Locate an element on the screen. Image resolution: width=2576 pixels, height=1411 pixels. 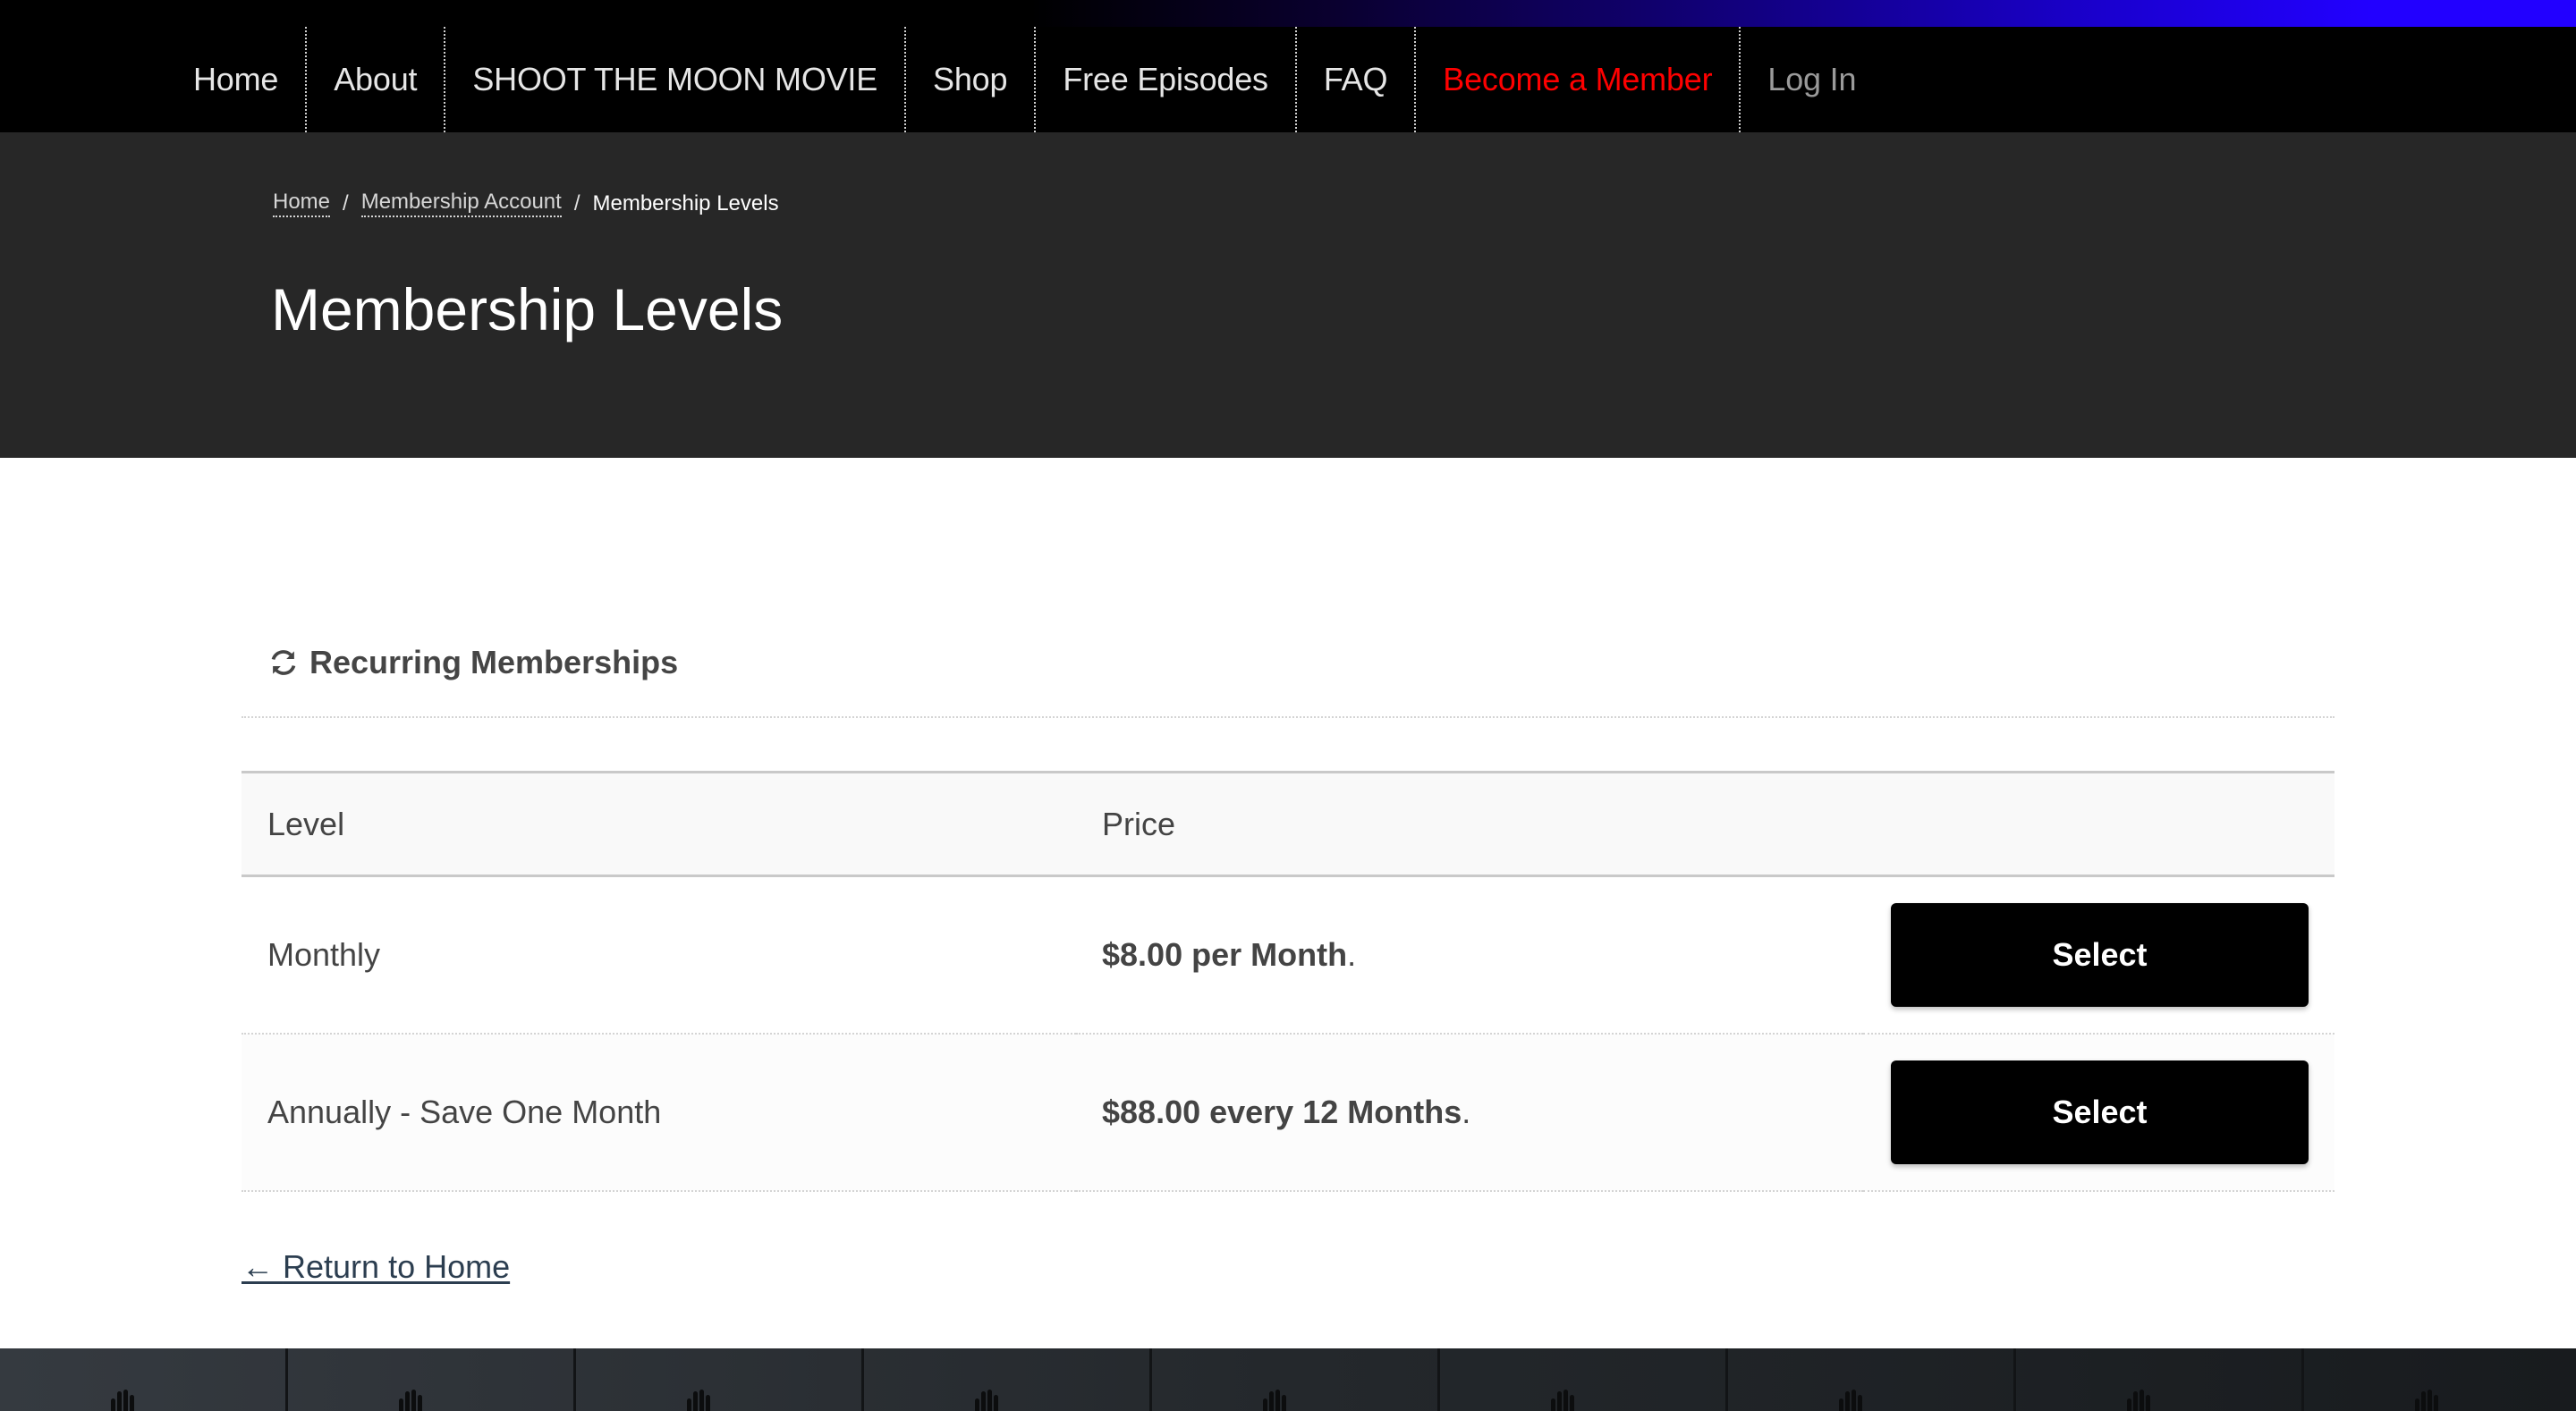
nav-item-movie: SHOOT THE MOON MOVIE is located at coordinates (676, 80).